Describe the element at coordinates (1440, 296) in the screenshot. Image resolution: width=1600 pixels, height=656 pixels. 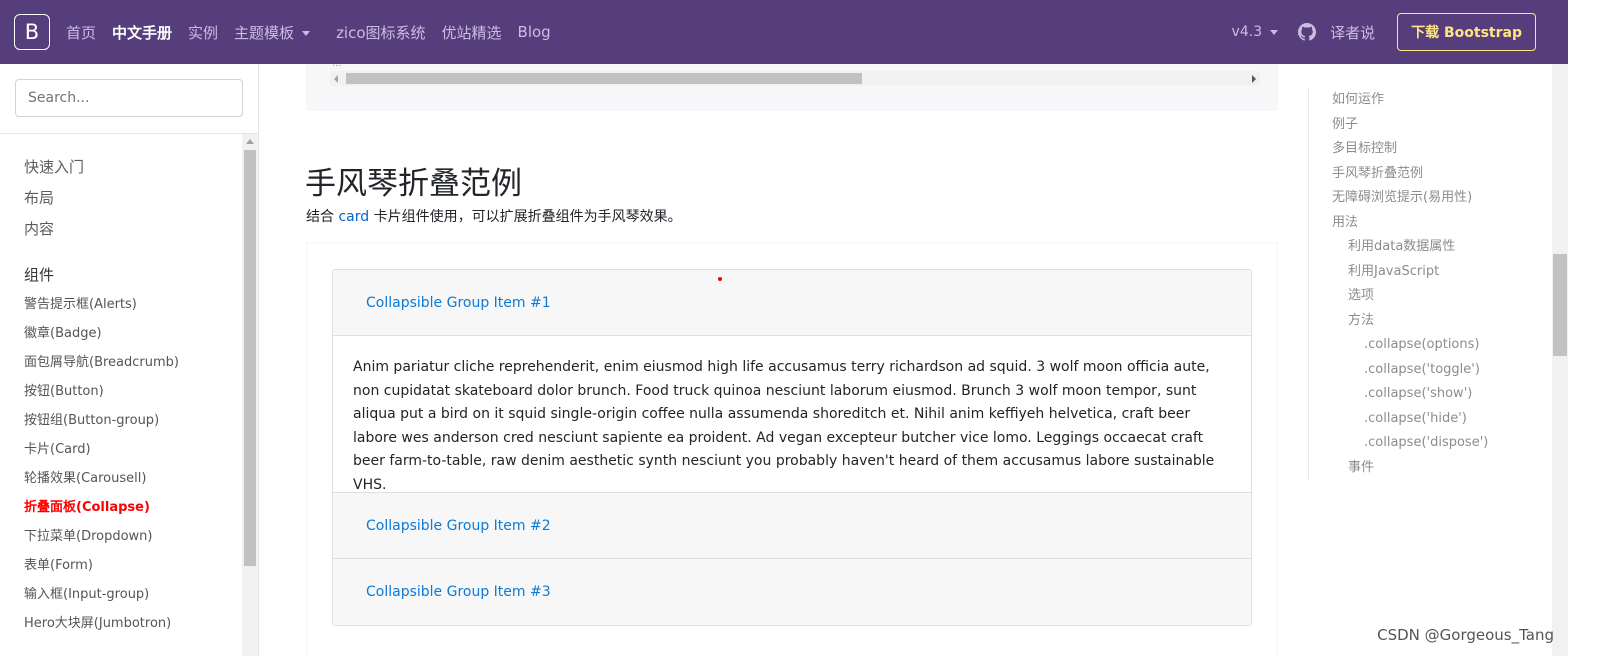
I see `toc-item-options: 选项` at that location.